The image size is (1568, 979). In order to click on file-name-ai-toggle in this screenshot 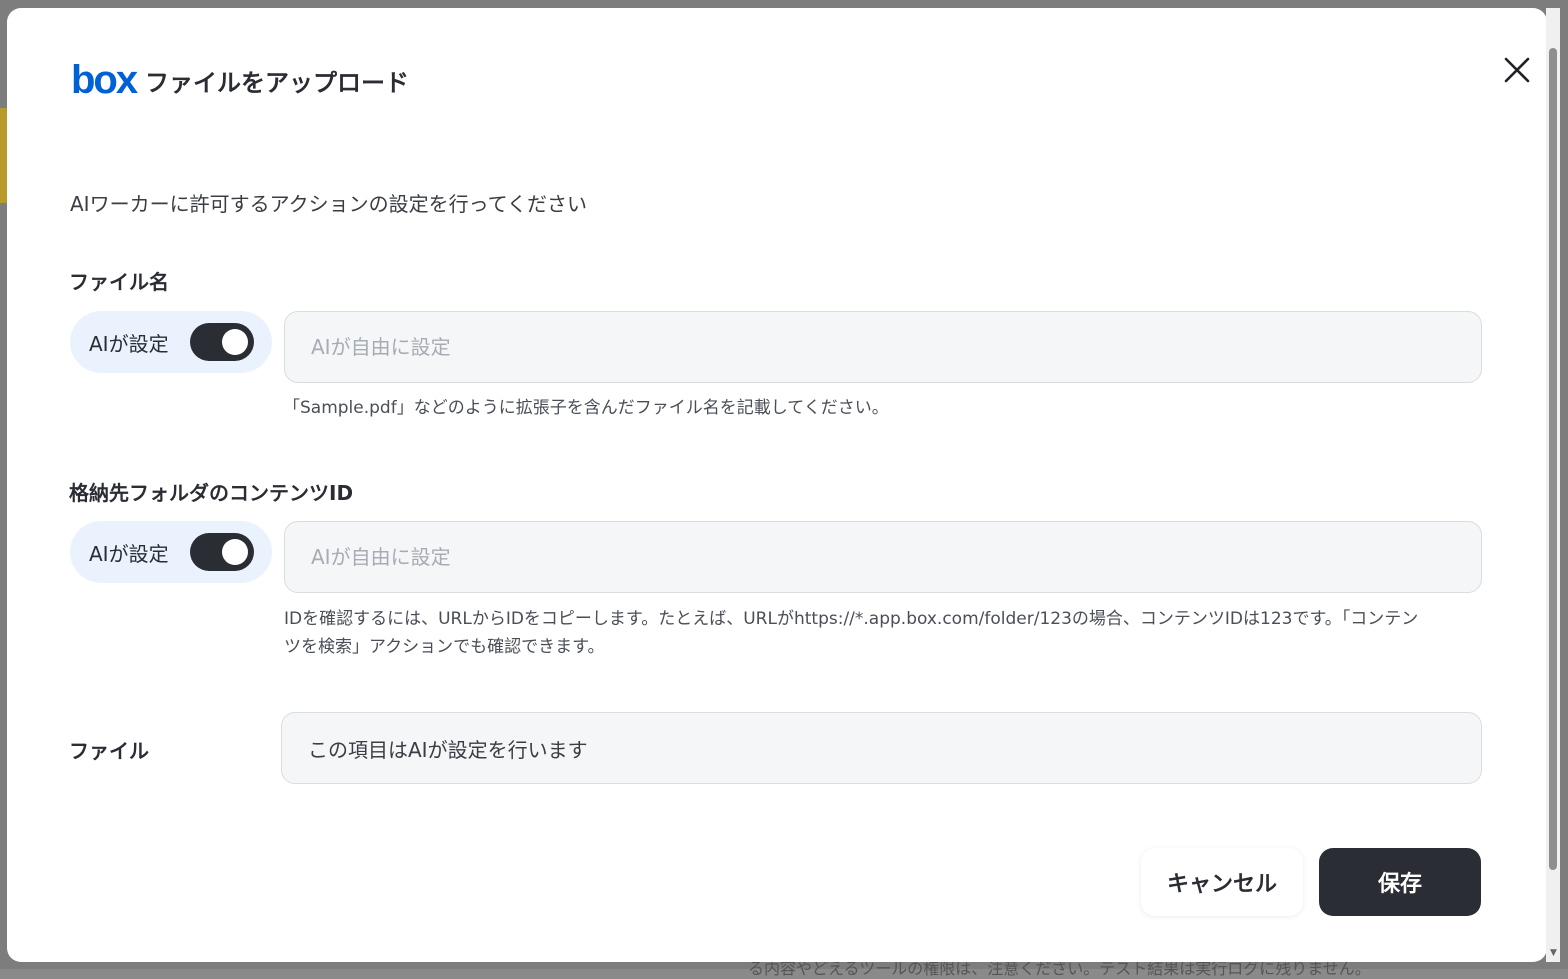, I will do `click(222, 342)`.